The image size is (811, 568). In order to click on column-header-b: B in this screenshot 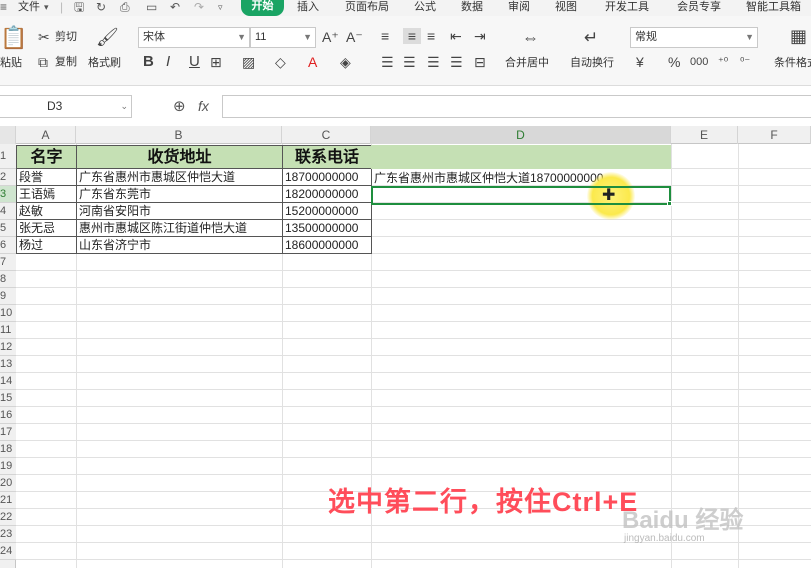, I will do `click(179, 135)`.